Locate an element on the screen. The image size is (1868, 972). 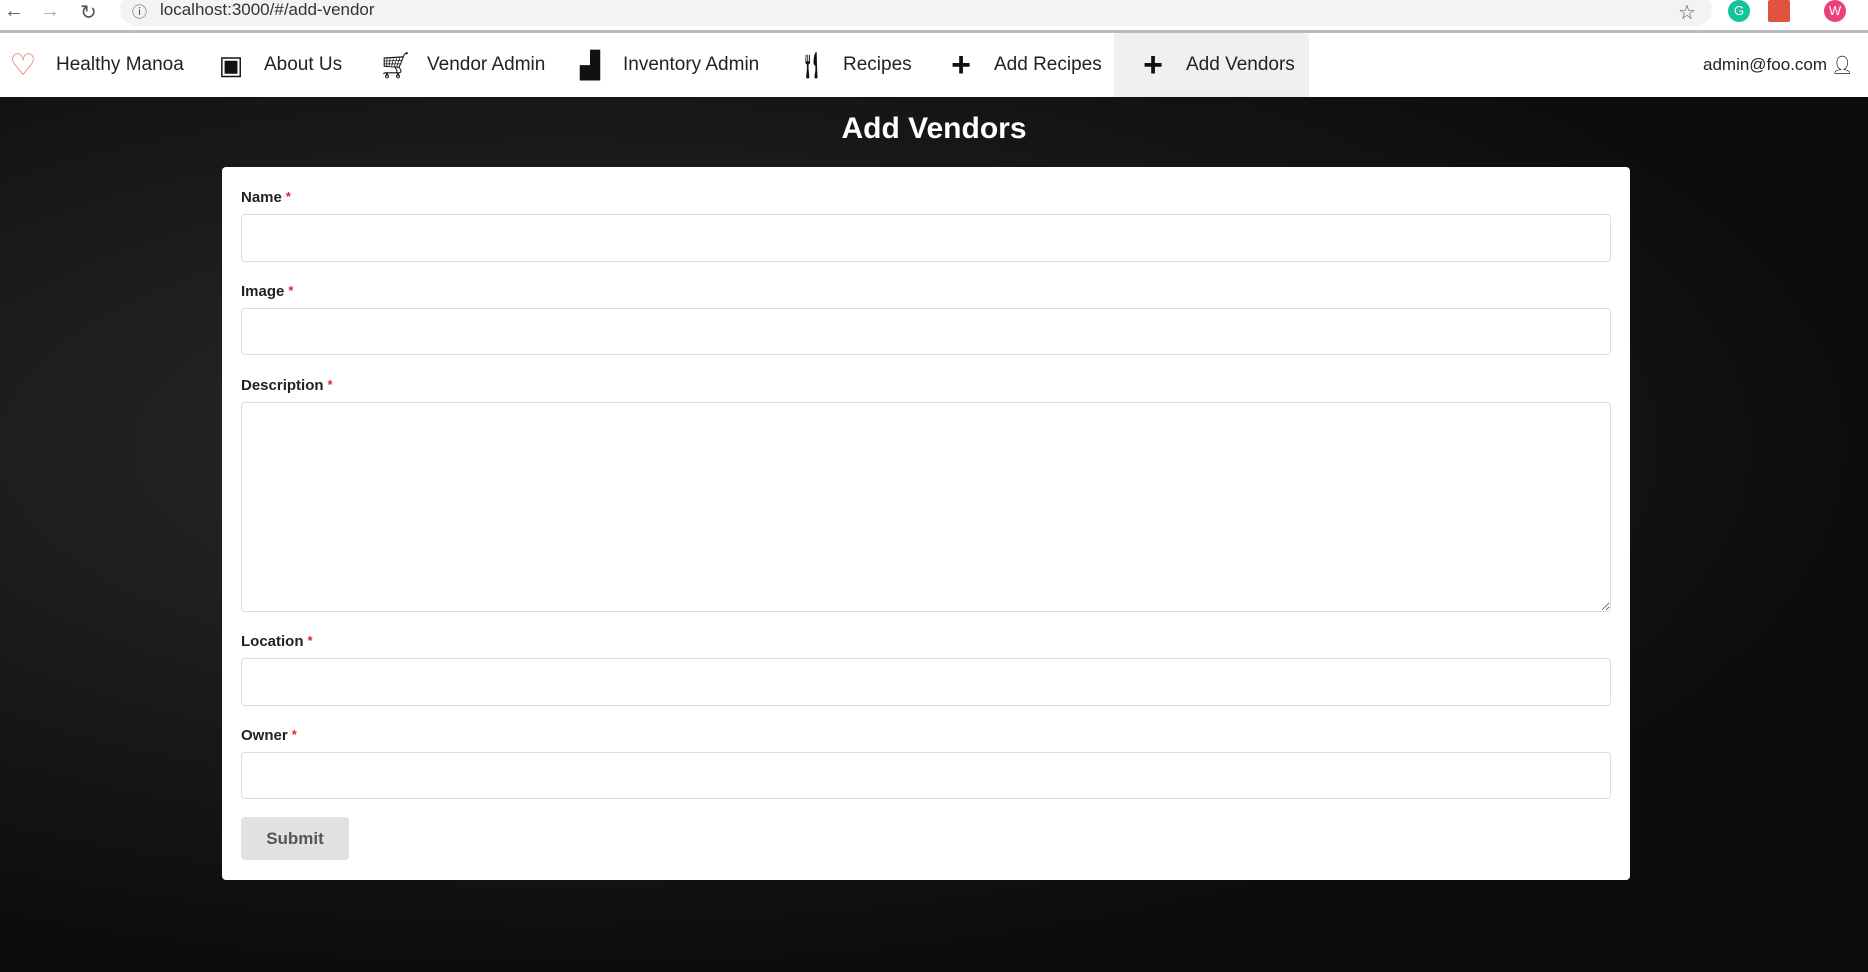
description-label: Description * is located at coordinates (287, 385).